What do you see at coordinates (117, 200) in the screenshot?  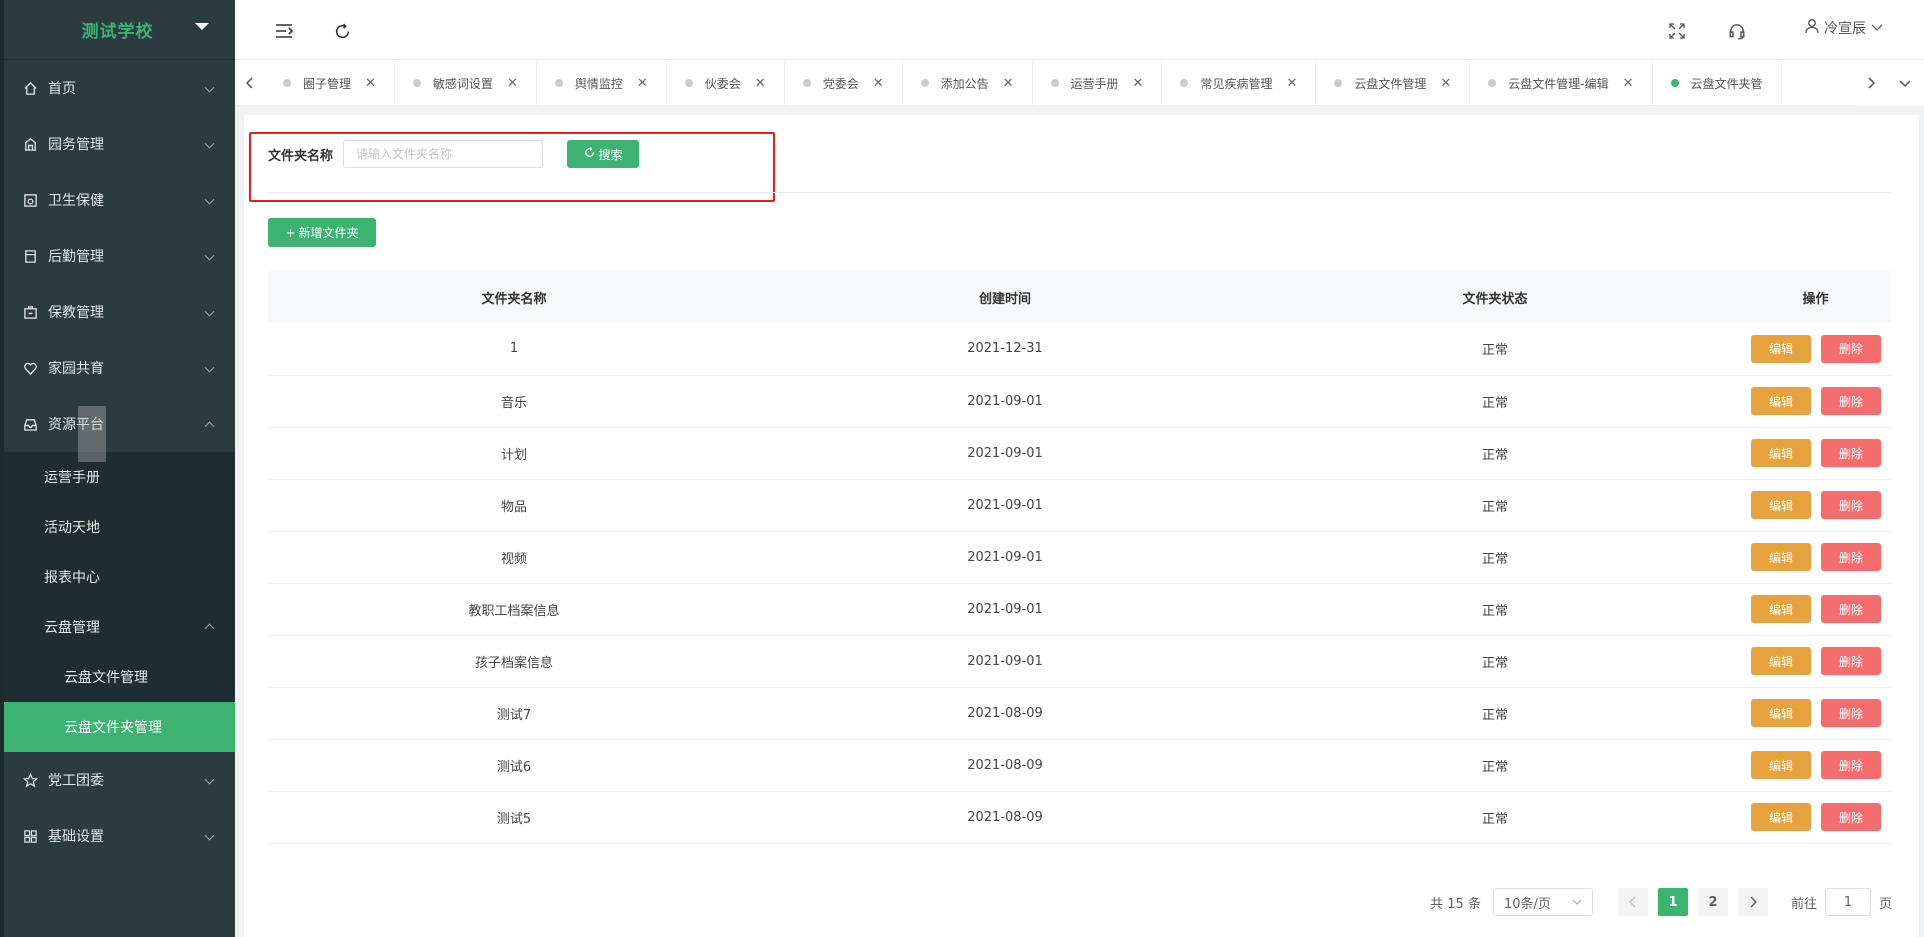 I see `sidebar-item-health: 卫生保健` at bounding box center [117, 200].